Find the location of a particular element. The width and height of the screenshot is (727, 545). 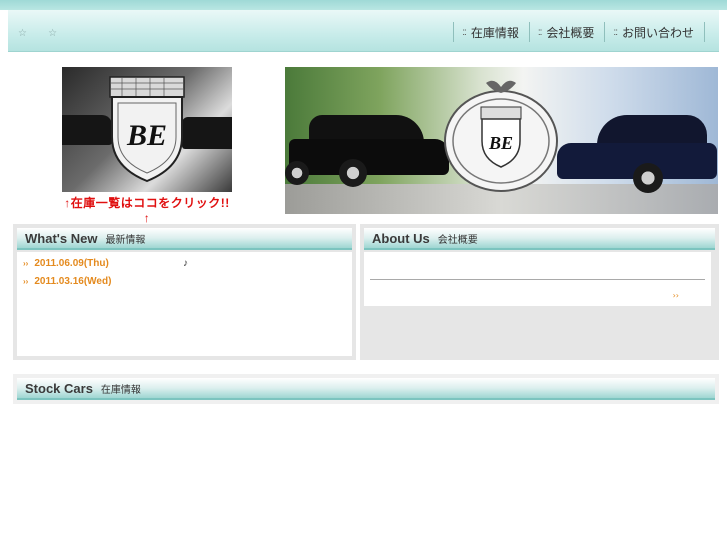

stock-list-caption: ↑在庫一覧はココをクリック!!↑ is located at coordinates (147, 209).